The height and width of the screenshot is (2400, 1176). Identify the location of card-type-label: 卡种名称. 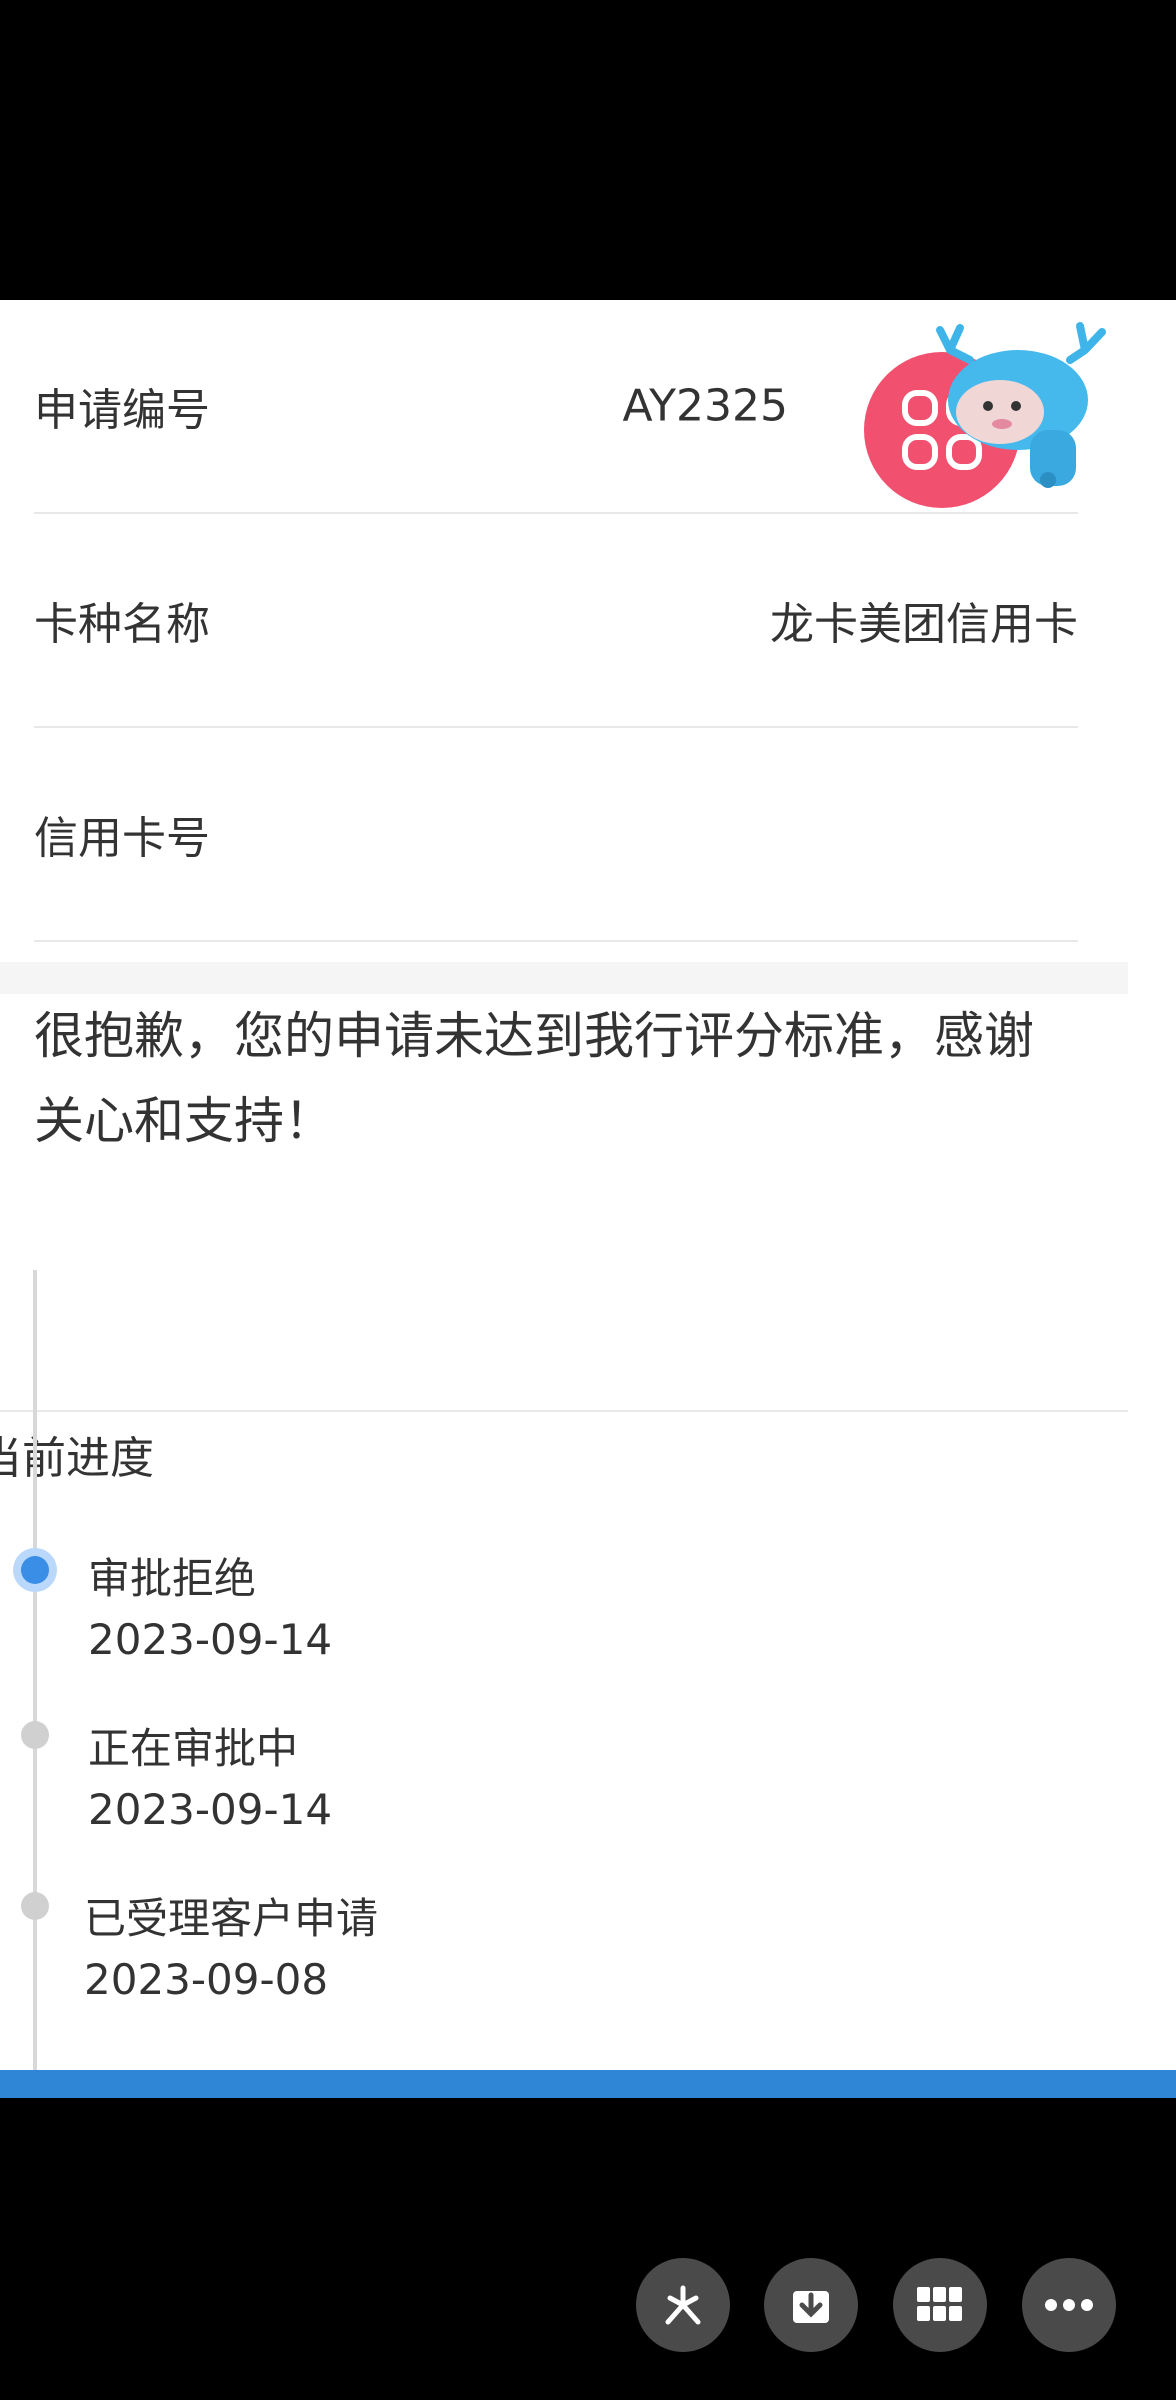
(122, 624).